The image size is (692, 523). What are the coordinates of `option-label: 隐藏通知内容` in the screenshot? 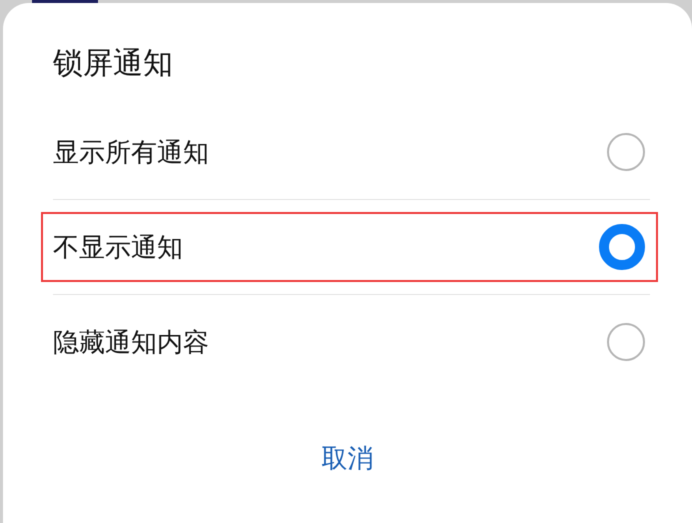 It's located at (131, 343).